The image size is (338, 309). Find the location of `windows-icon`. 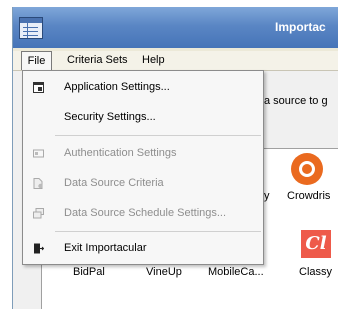

windows-icon is located at coordinates (38, 213).